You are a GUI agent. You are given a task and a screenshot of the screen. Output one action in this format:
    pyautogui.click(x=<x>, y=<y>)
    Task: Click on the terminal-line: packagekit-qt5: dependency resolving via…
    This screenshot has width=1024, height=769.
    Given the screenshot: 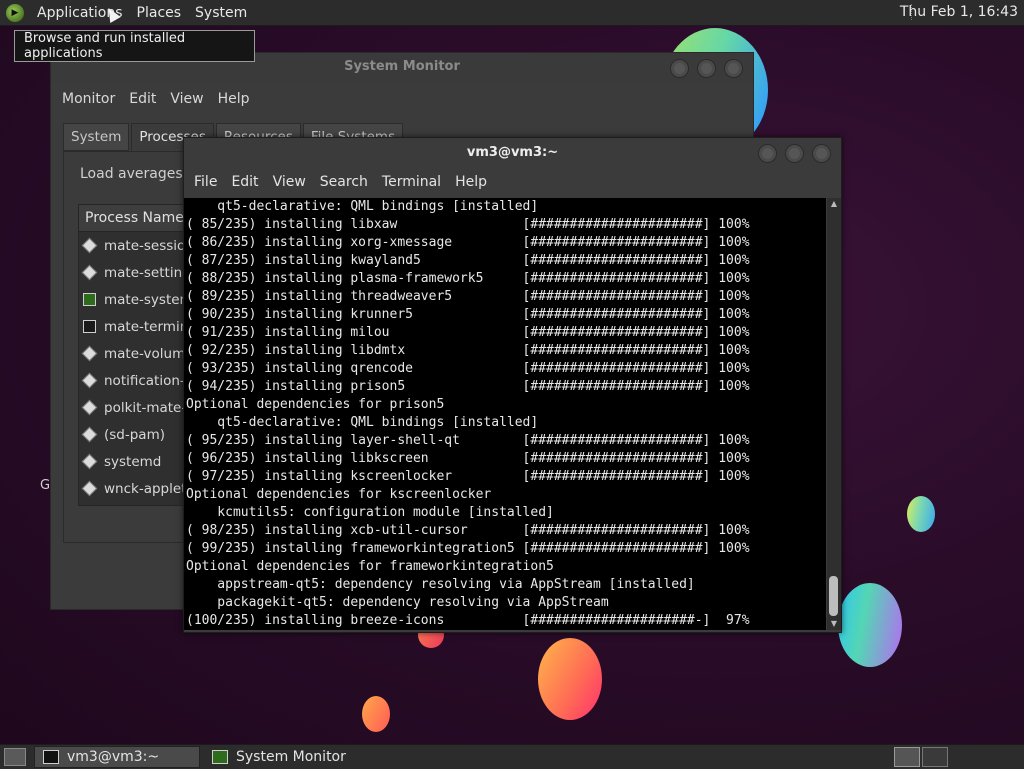 What is the action you would take?
    pyautogui.click(x=397, y=602)
    